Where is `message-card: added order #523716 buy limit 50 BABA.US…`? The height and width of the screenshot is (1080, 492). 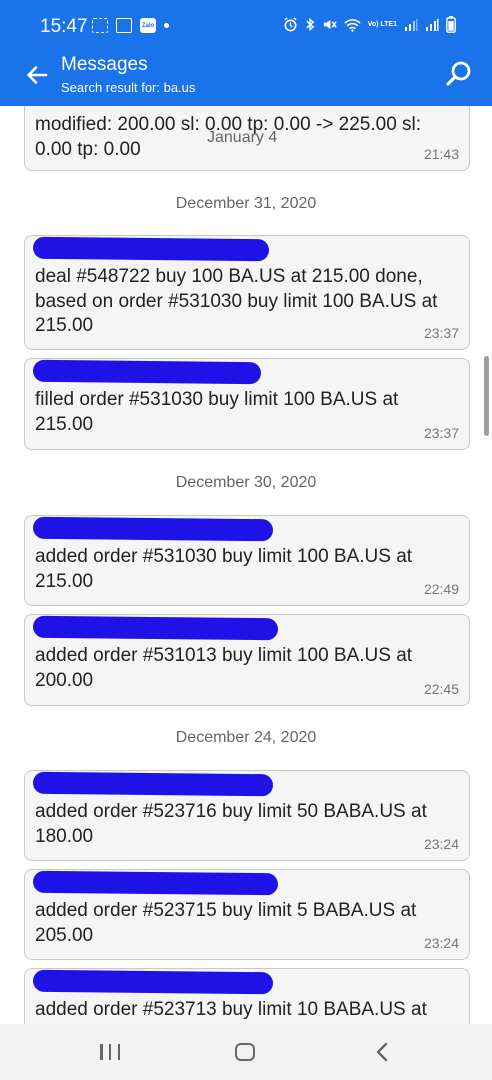 message-card: added order #523716 buy limit 50 BABA.US… is located at coordinates (247, 815).